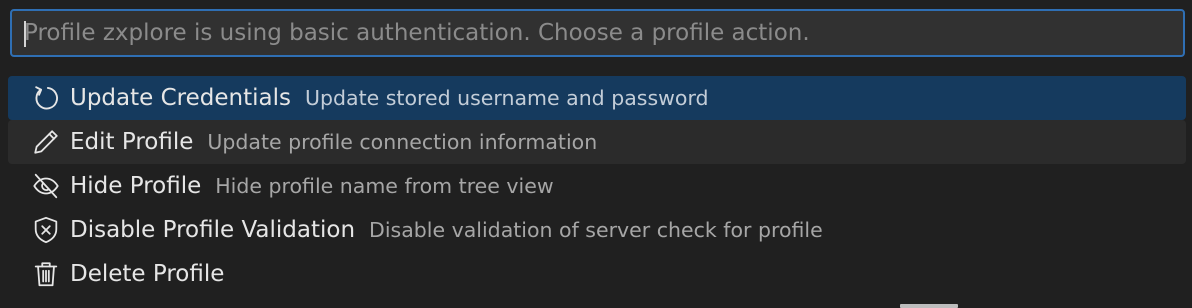 Image resolution: width=1192 pixels, height=308 pixels. Describe the element at coordinates (213, 230) in the screenshot. I see `item-label: Disable Profile Validation` at that location.